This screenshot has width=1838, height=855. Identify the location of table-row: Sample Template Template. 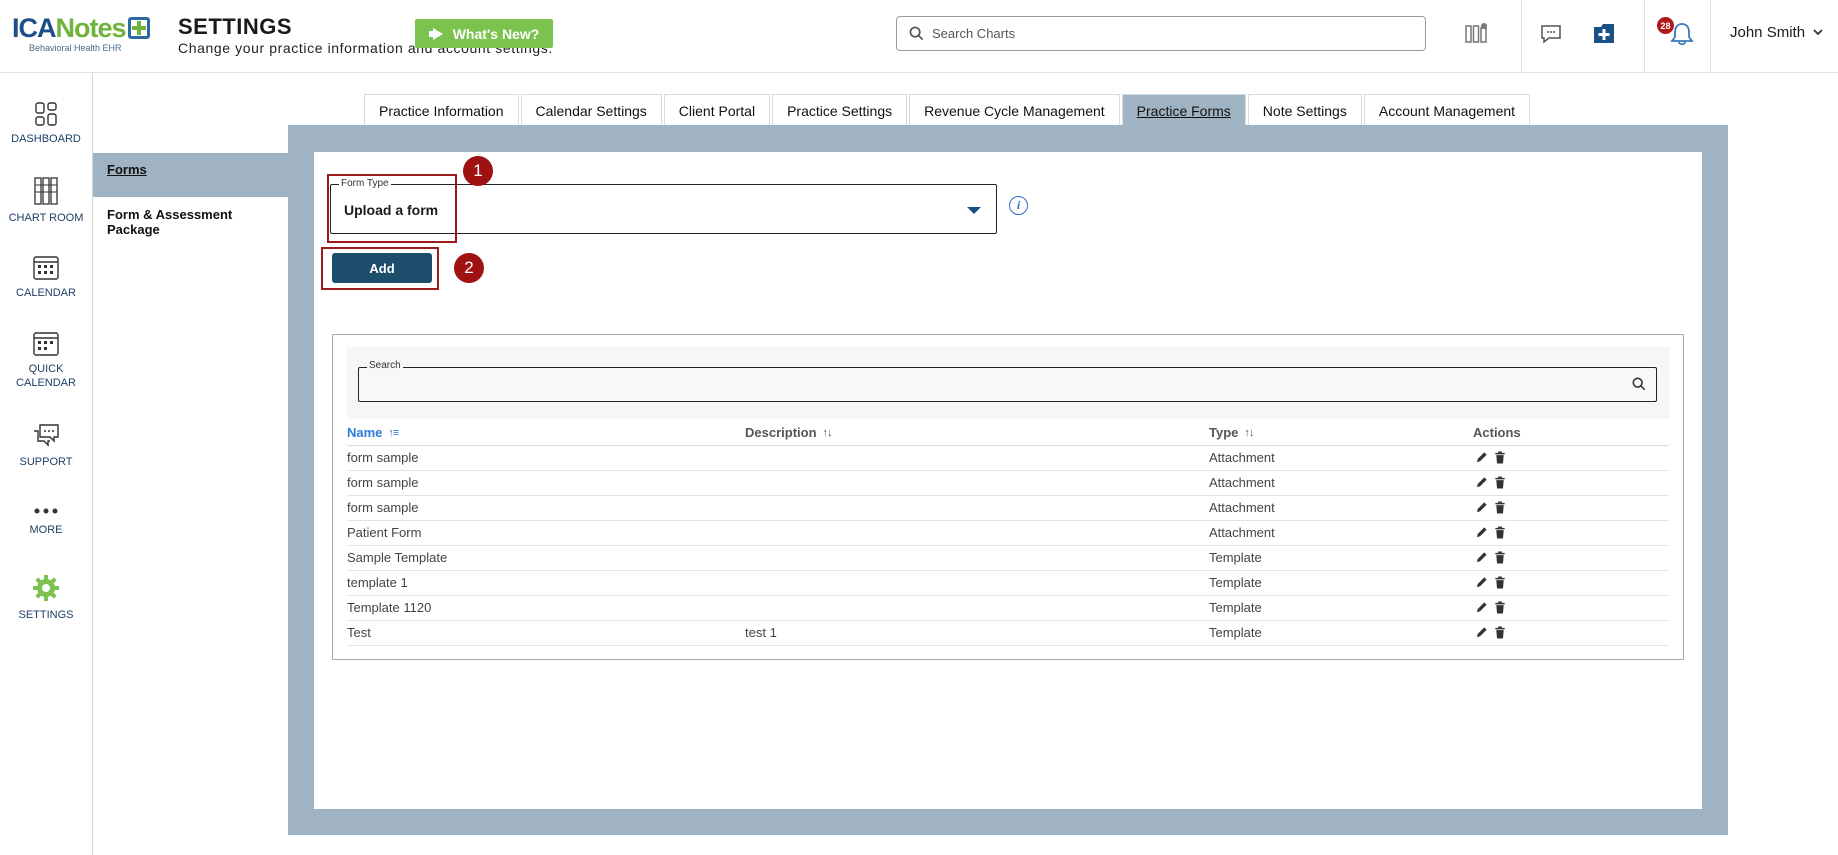
(1008, 558).